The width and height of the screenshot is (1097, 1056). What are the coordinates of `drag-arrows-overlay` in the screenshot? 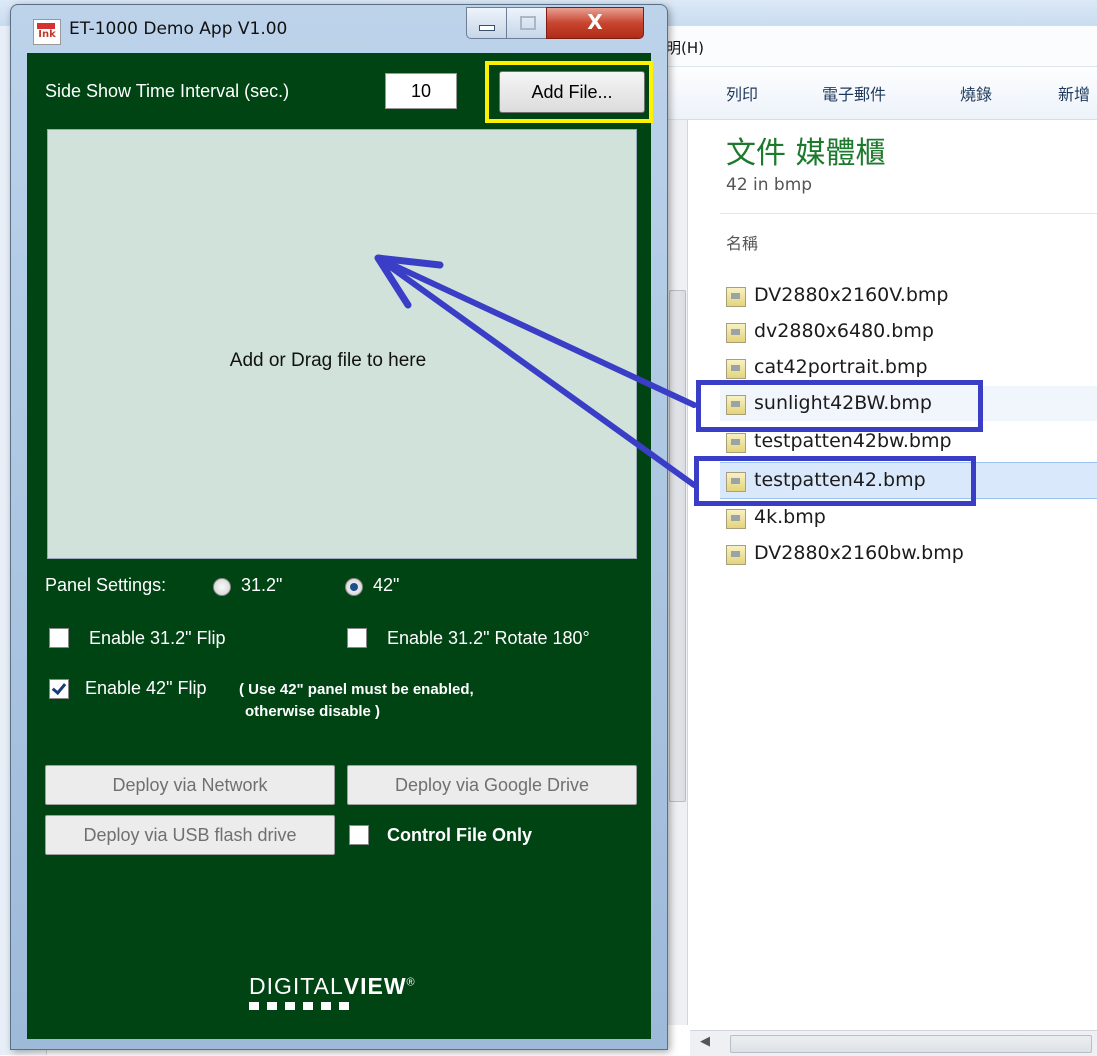 It's located at (535, 371).